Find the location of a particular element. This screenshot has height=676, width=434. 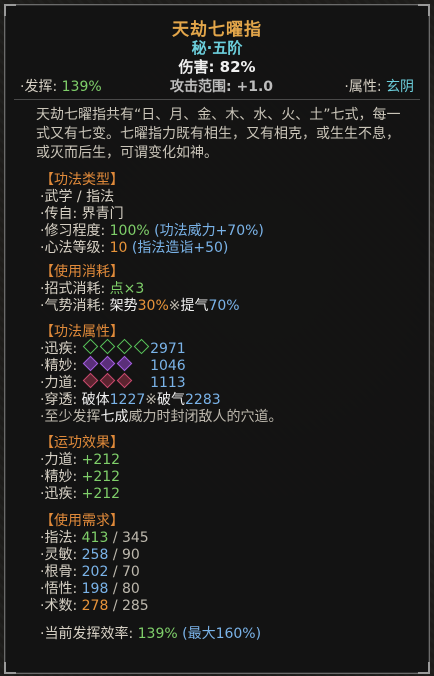

speed-diamonds is located at coordinates (115, 348).